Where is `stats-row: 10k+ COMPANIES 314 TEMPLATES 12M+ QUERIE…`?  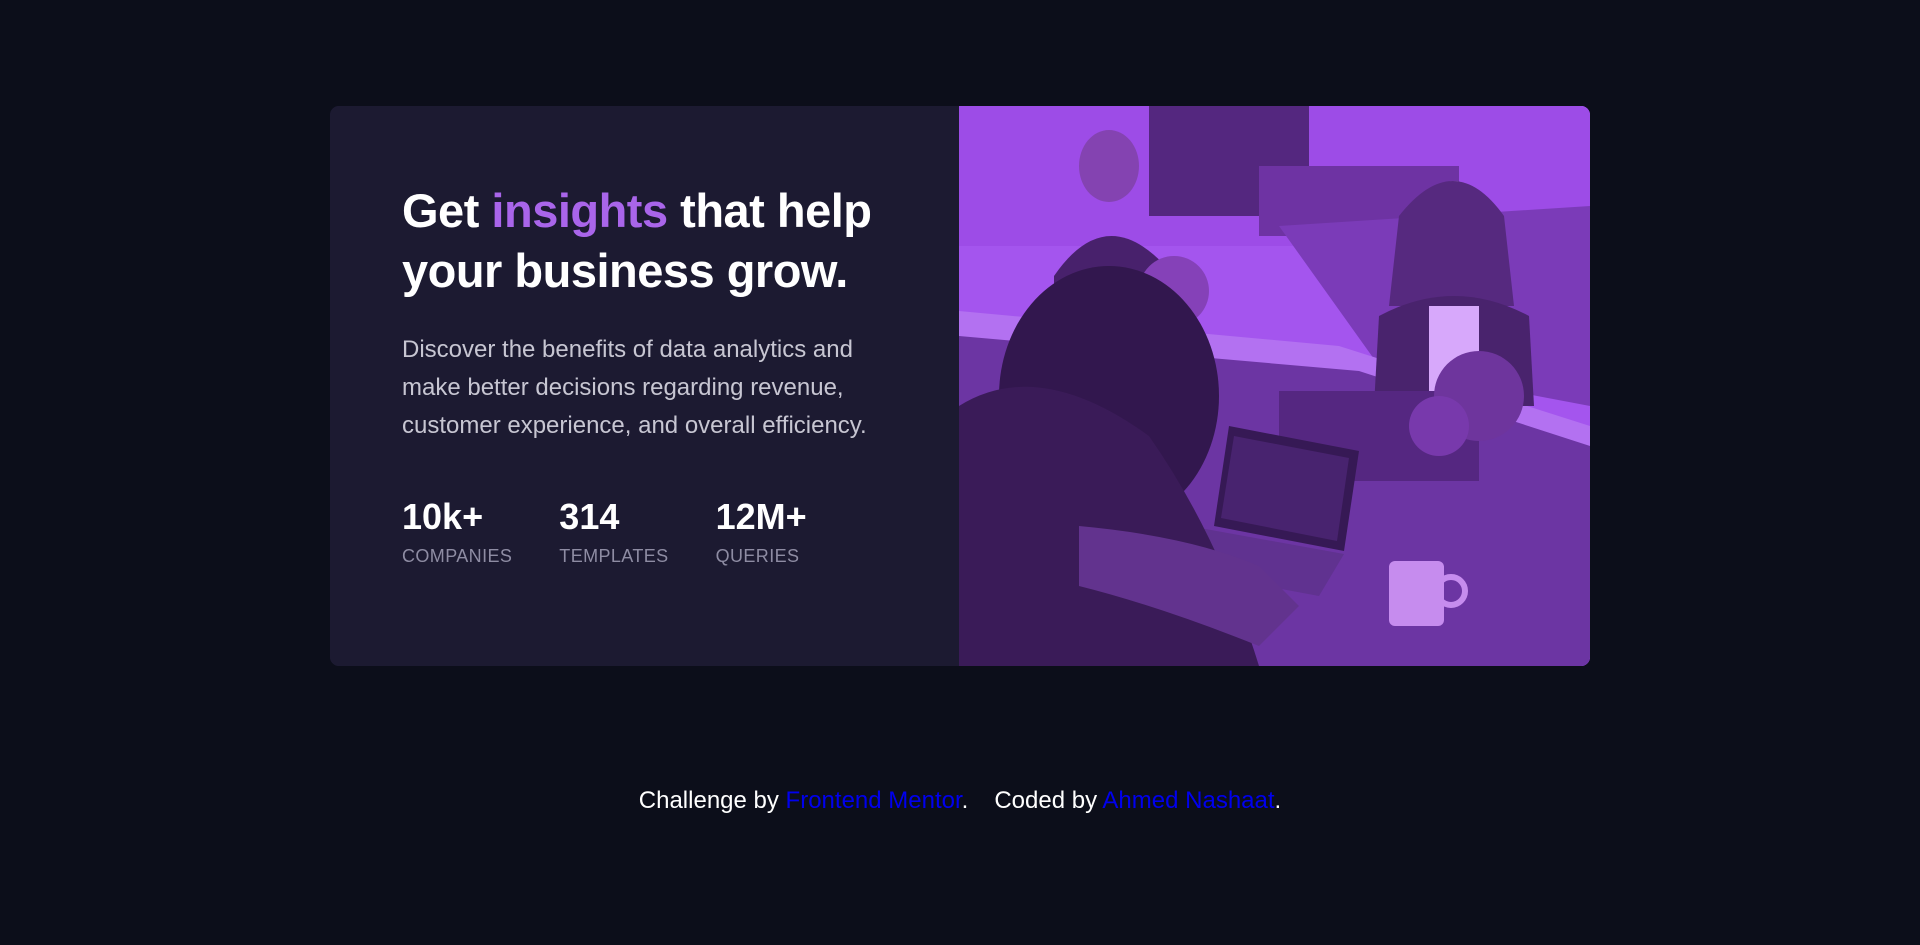 stats-row: 10k+ COMPANIES 314 TEMPLATES 12M+ QUERIE… is located at coordinates (644, 532).